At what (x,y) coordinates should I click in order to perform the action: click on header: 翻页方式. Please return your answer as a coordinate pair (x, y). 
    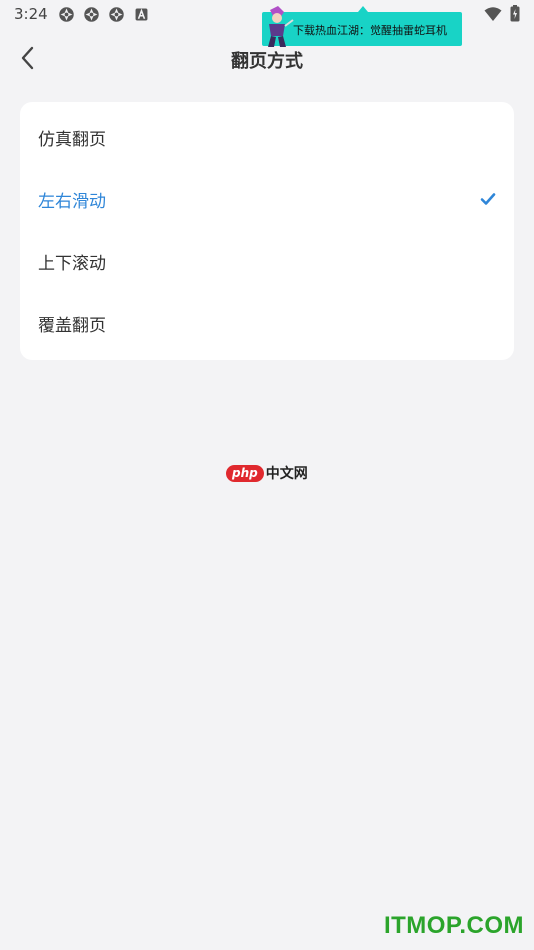
    Looking at the image, I should click on (267, 58).